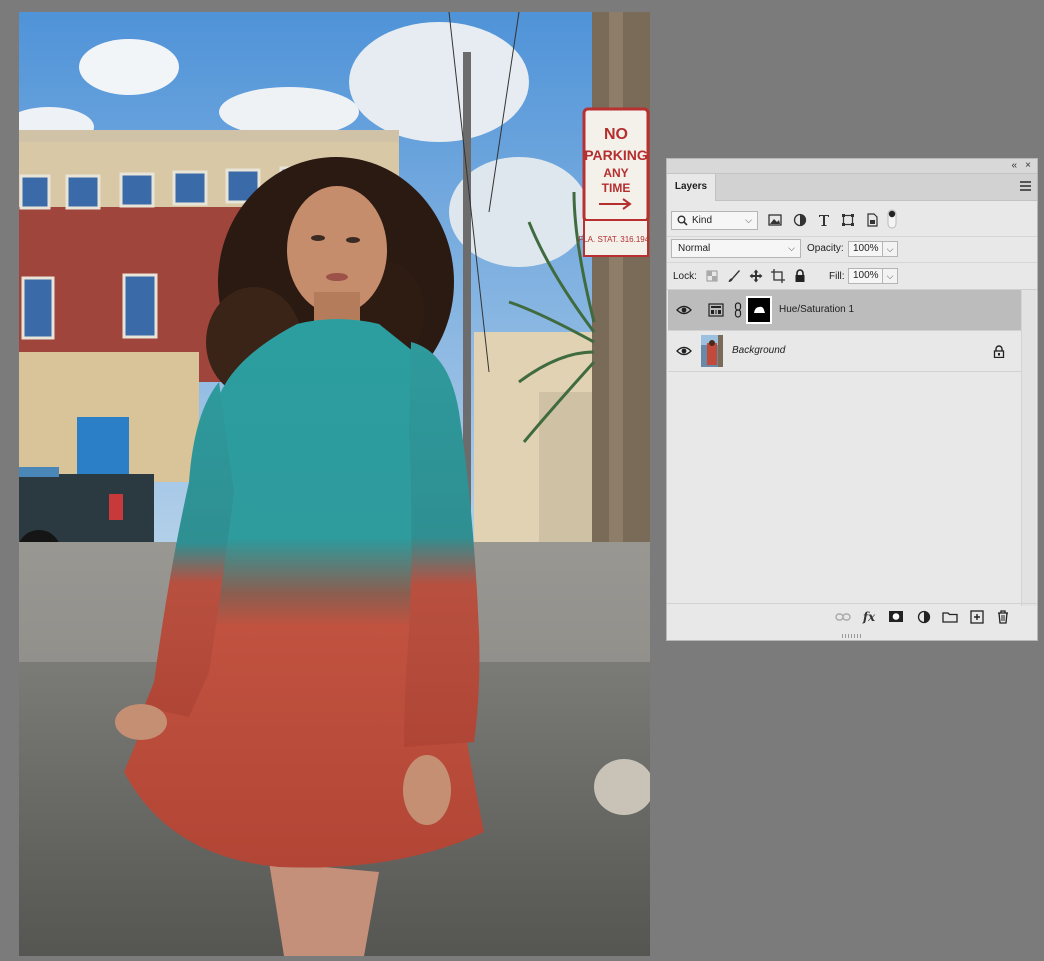  What do you see at coordinates (759, 310) in the screenshot?
I see `layer-mask-thumbnail` at bounding box center [759, 310].